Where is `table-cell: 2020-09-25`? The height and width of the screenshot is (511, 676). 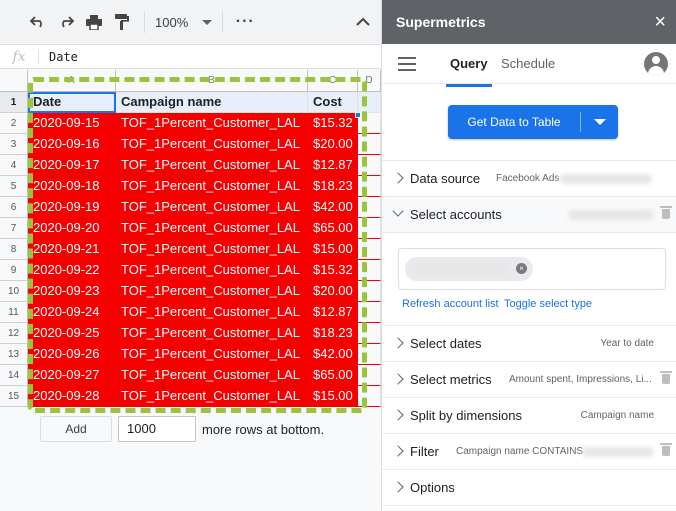
table-cell: 2020-09-25 is located at coordinates (72, 333).